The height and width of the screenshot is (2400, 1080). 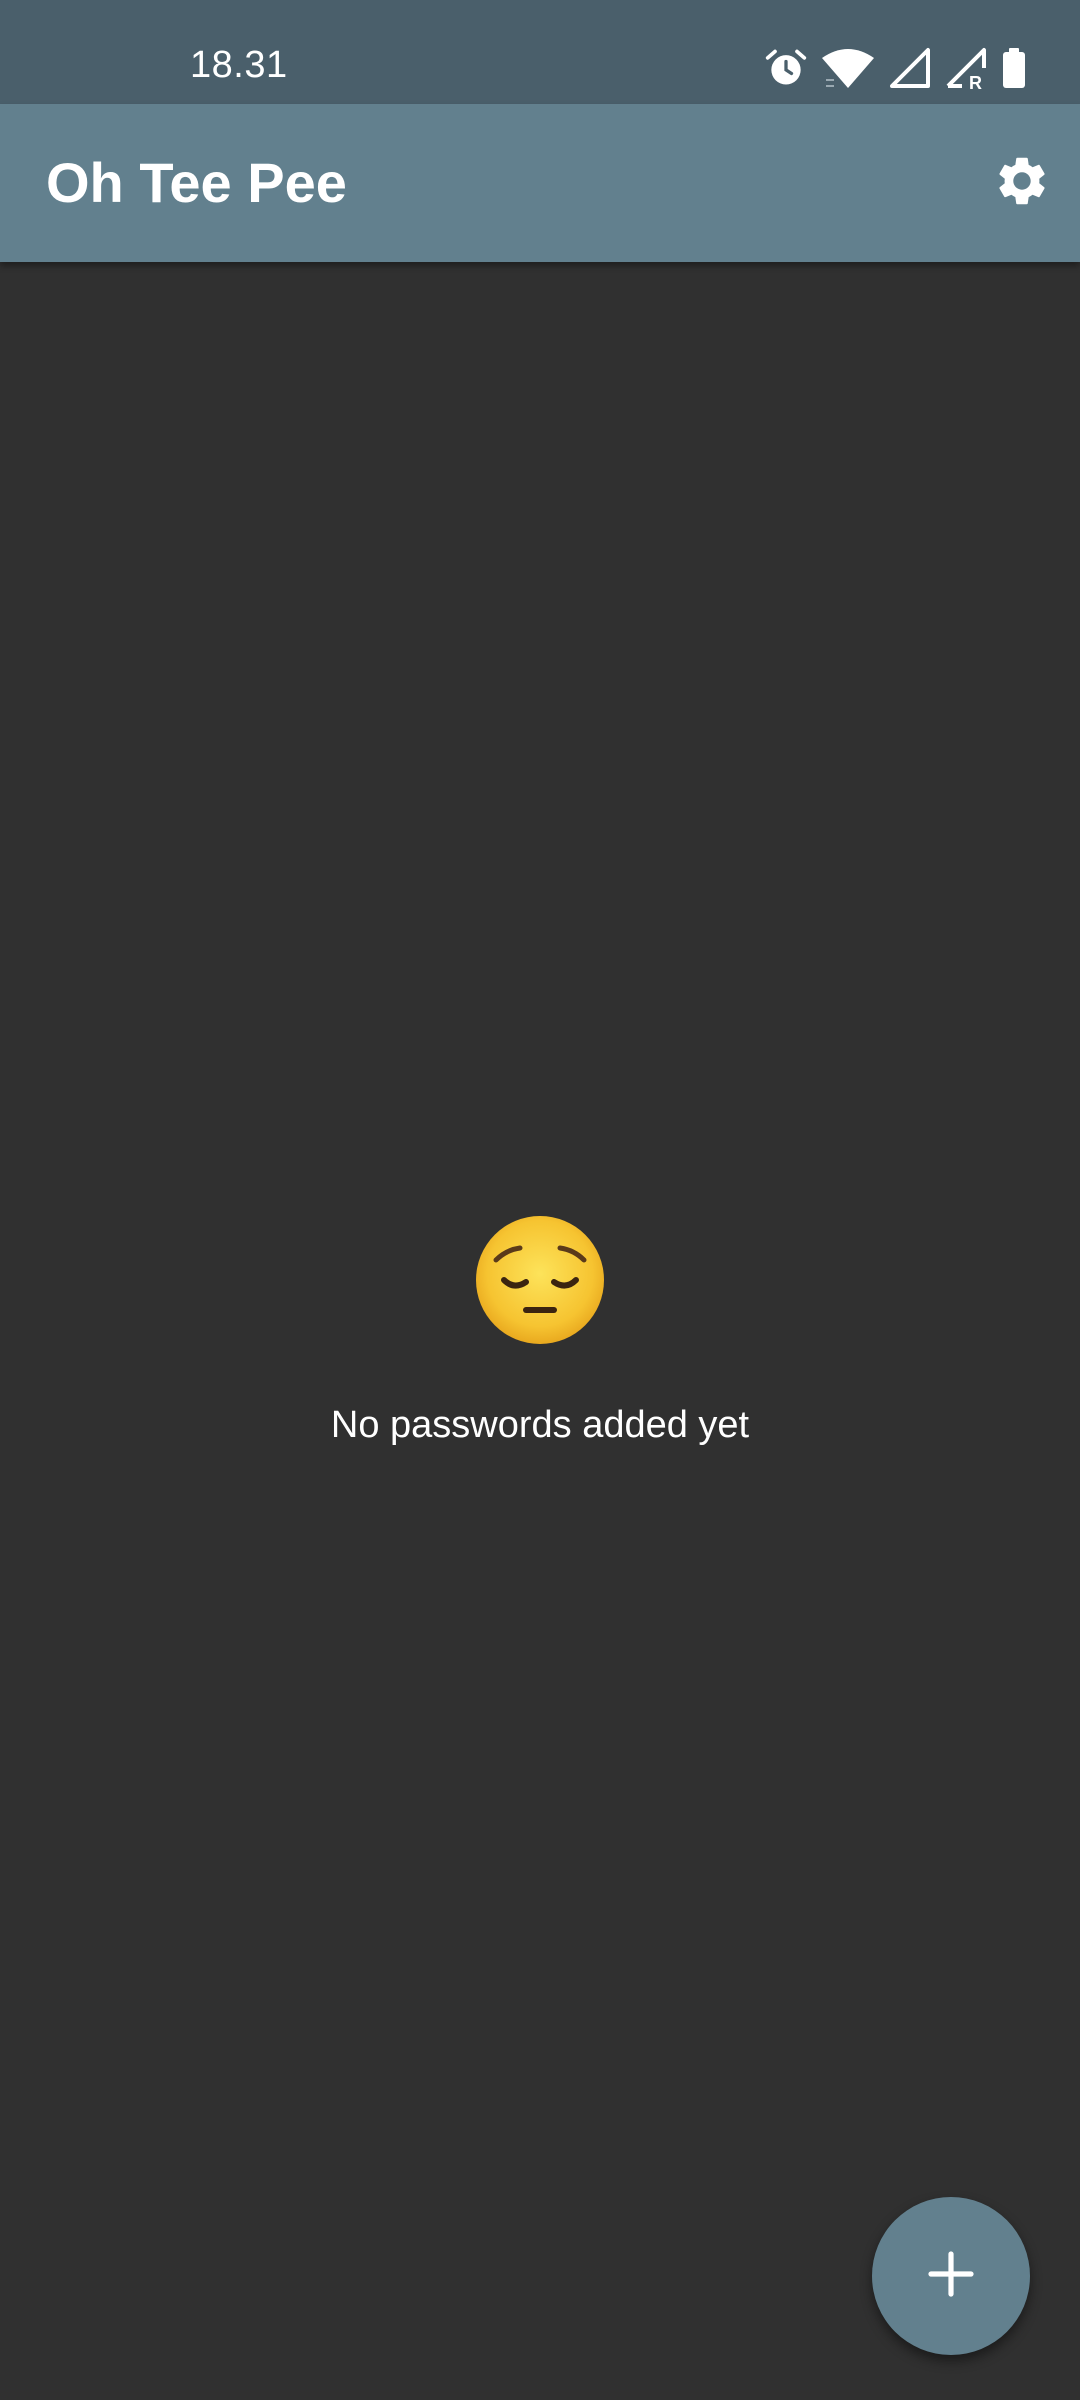 I want to click on add-password-button, so click(x=951, y=2276).